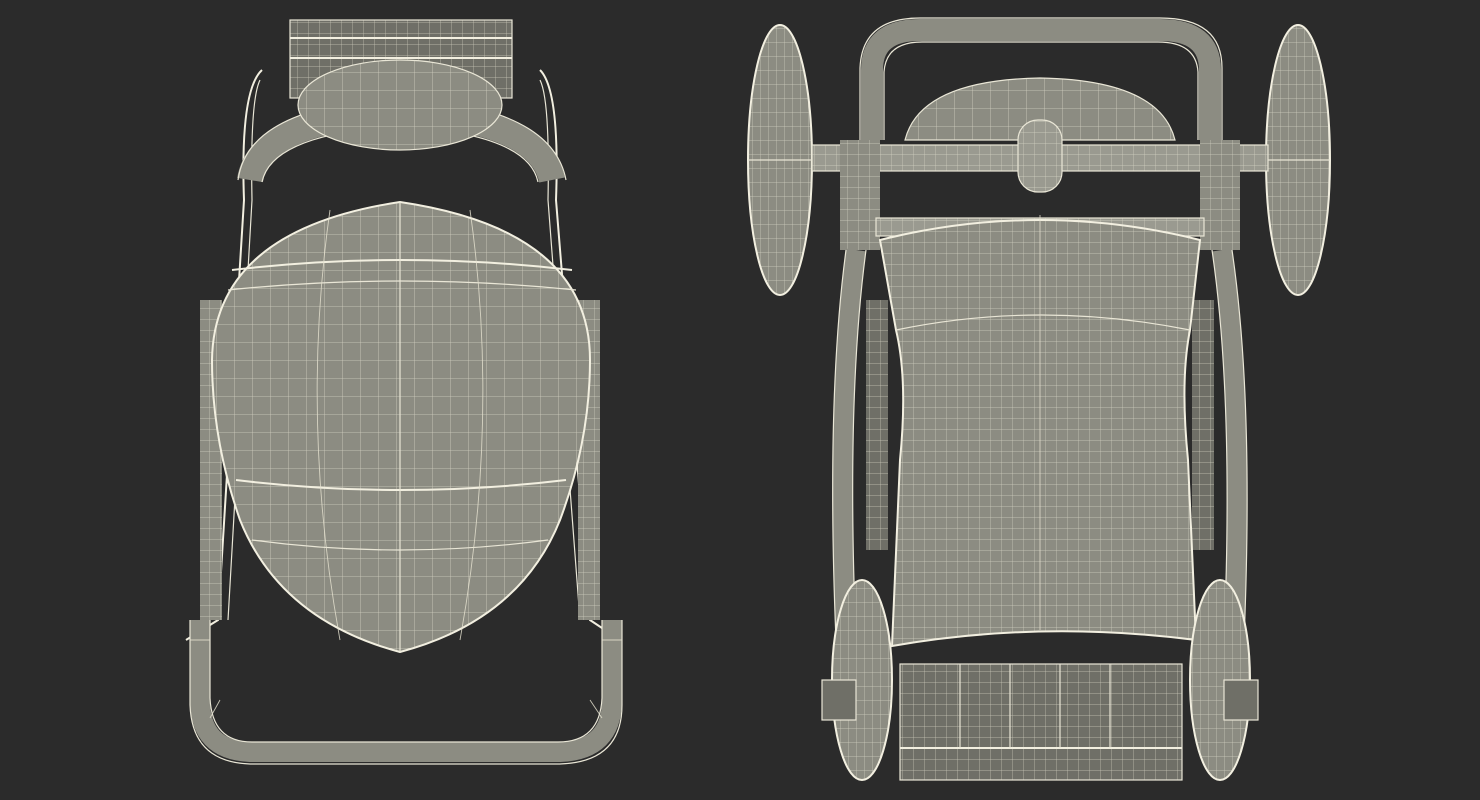  I want to click on front-basket, so click(1041, 722).